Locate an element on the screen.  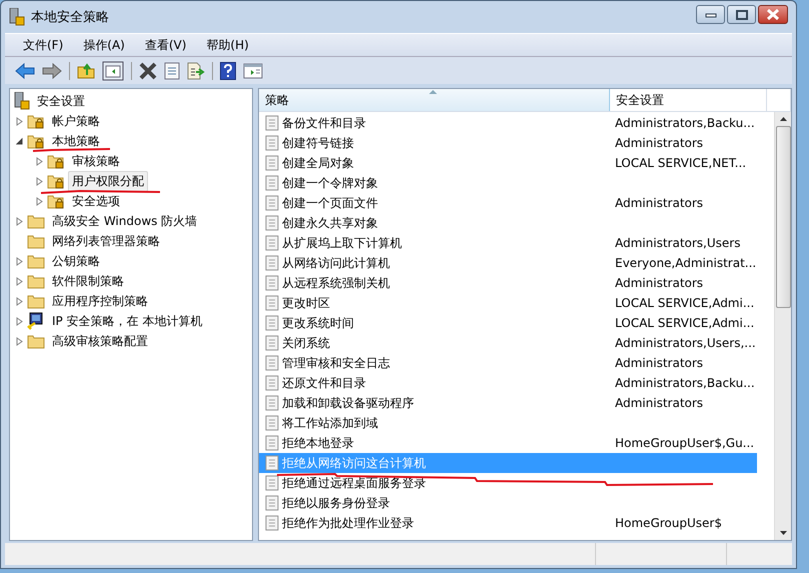
server-lock-icon is located at coordinates (22, 101).